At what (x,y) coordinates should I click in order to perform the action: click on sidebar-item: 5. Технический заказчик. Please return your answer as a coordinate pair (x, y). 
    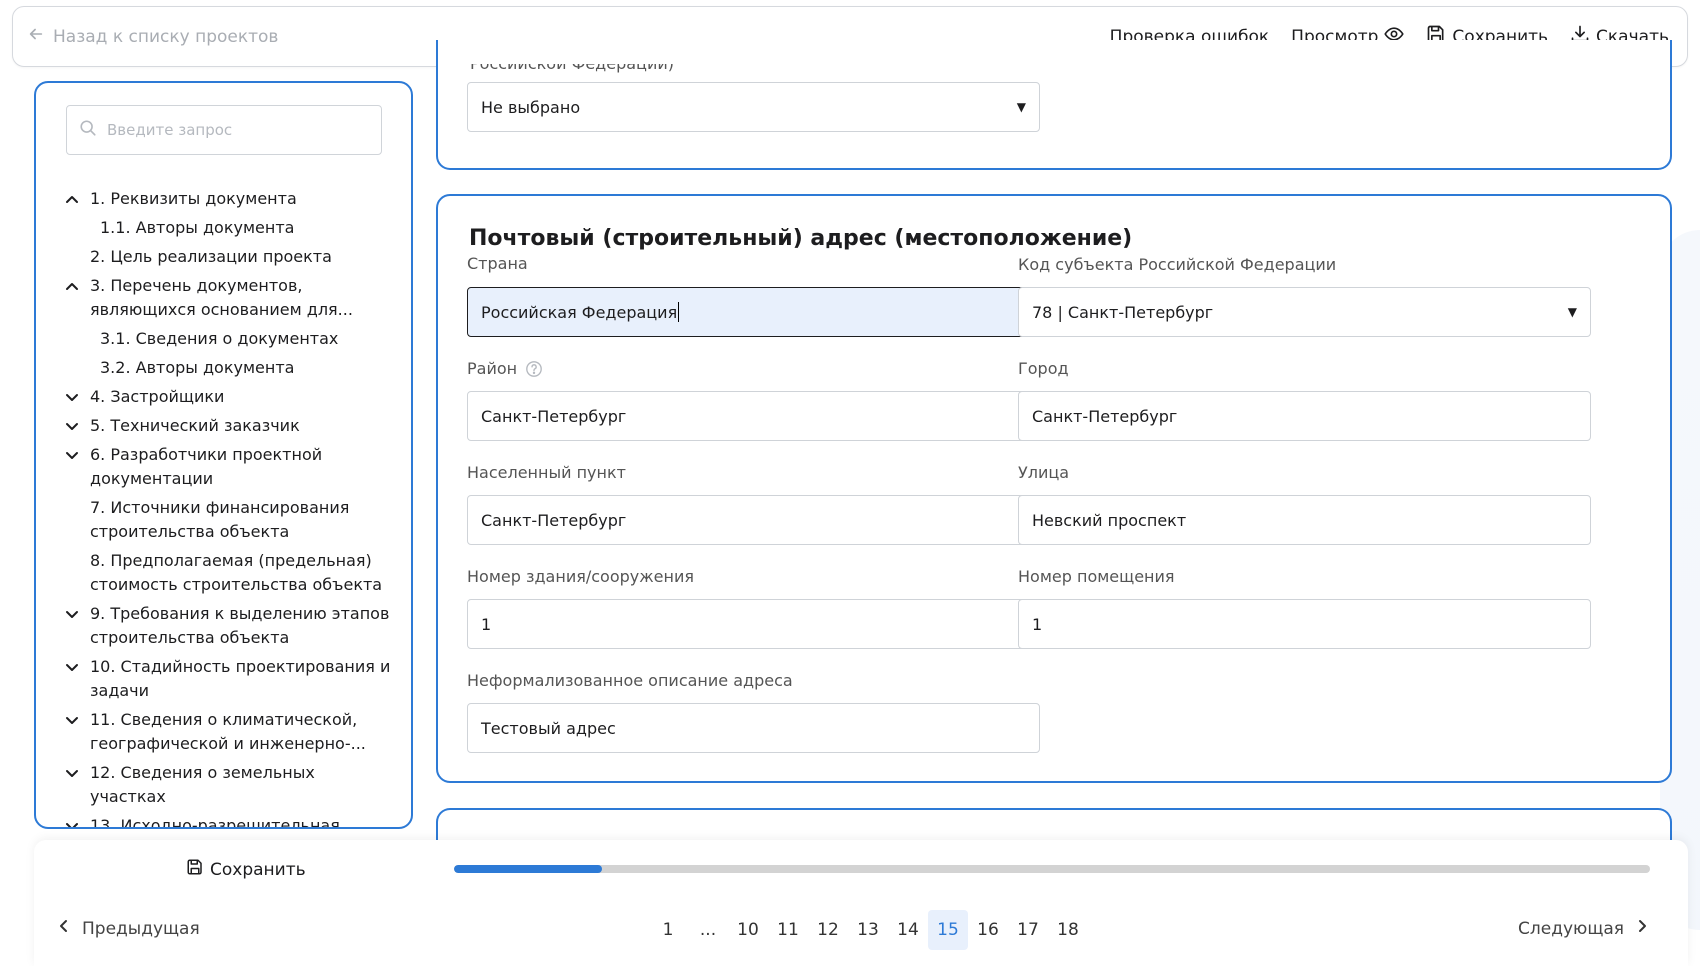
    Looking at the image, I should click on (229, 426).